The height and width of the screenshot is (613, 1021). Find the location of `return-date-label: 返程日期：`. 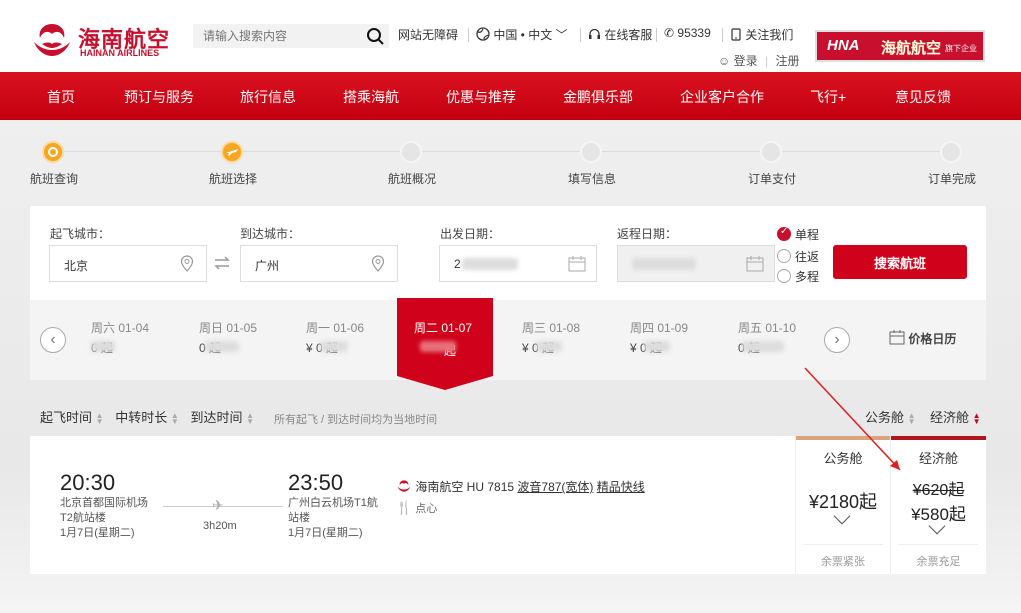

return-date-label: 返程日期： is located at coordinates (647, 234).